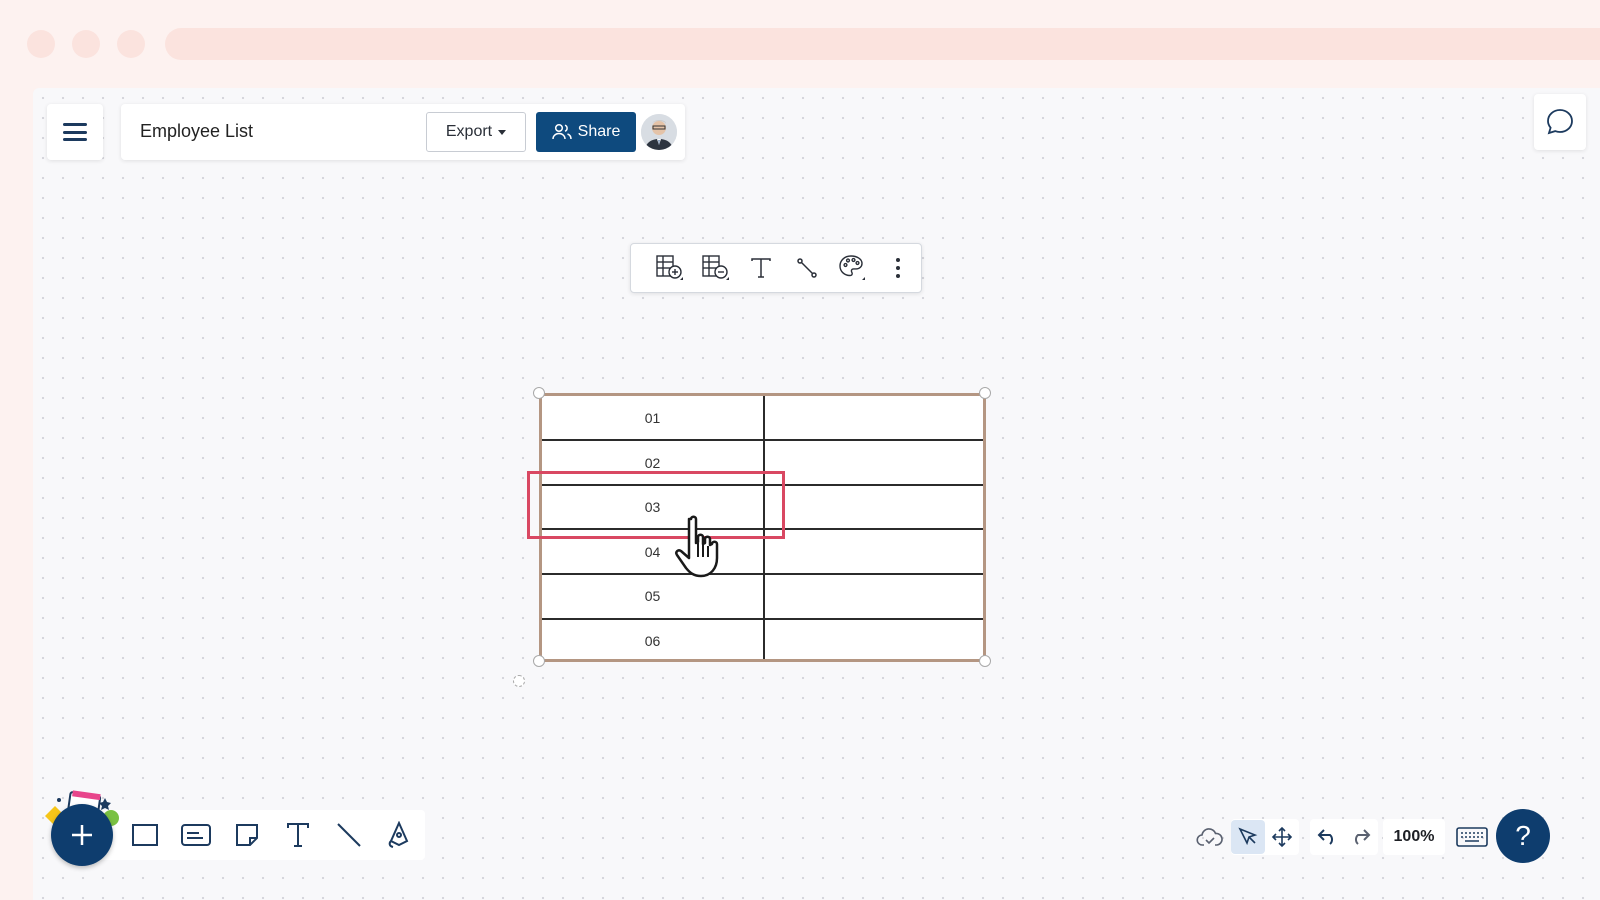  Describe the element at coordinates (519, 681) in the screenshot. I see `rotate-handle` at that location.